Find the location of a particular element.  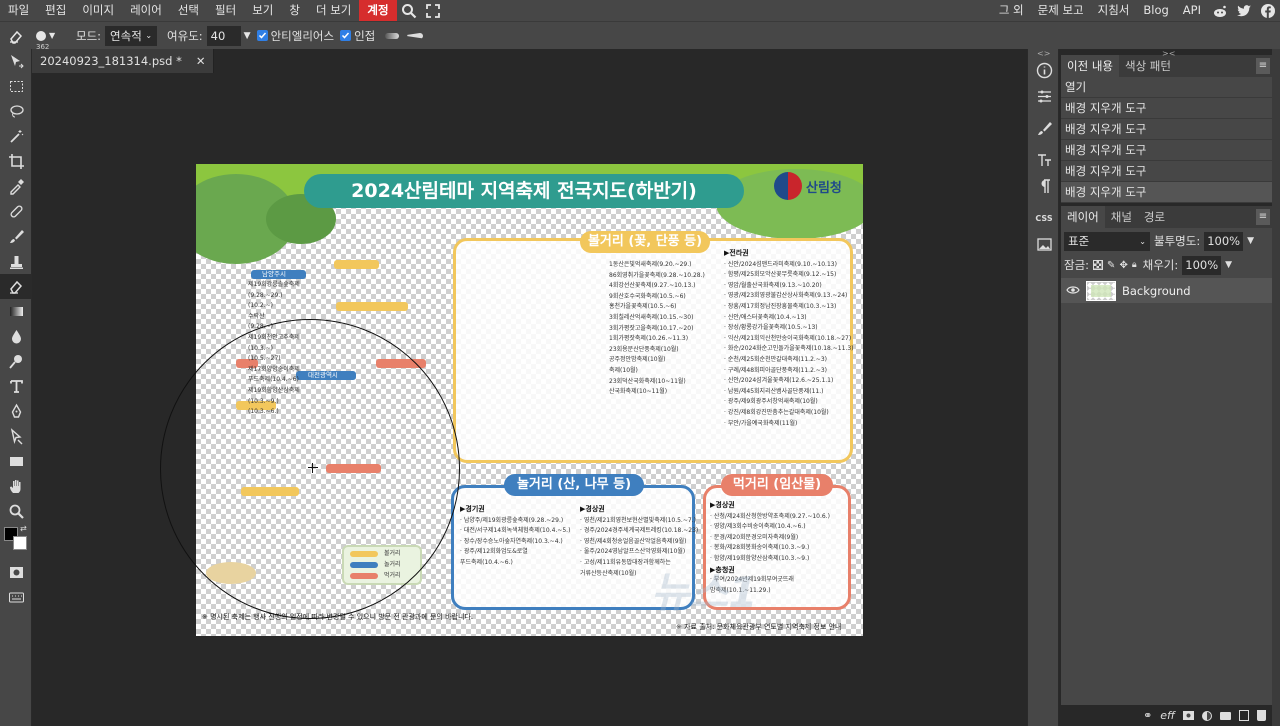

image-icon is located at coordinates (1044, 244).